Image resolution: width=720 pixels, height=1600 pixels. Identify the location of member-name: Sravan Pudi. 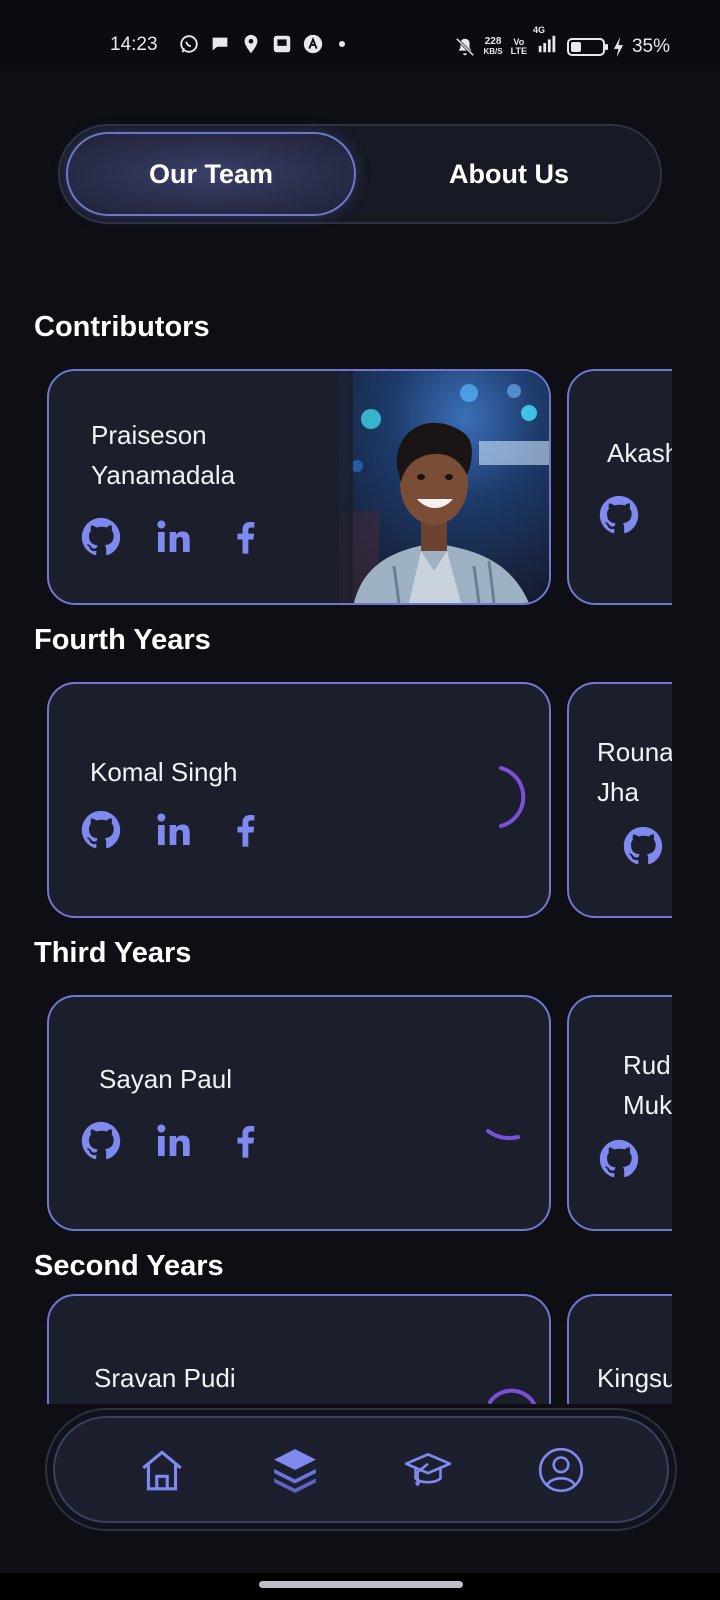
(165, 1378).